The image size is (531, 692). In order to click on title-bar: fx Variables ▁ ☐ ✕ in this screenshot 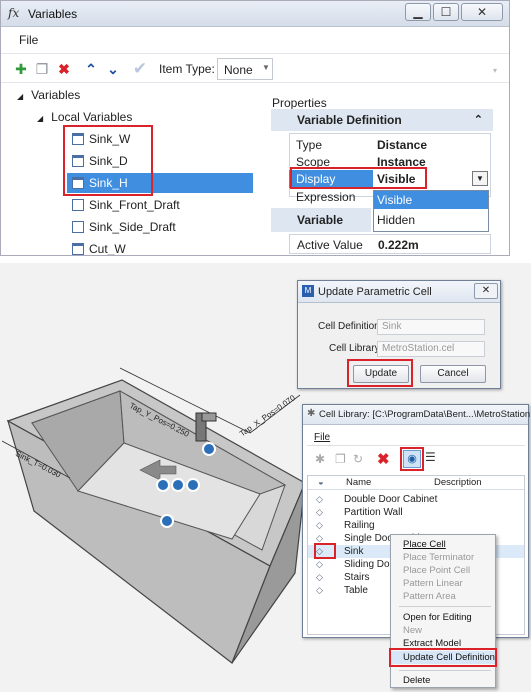, I will do `click(255, 14)`.